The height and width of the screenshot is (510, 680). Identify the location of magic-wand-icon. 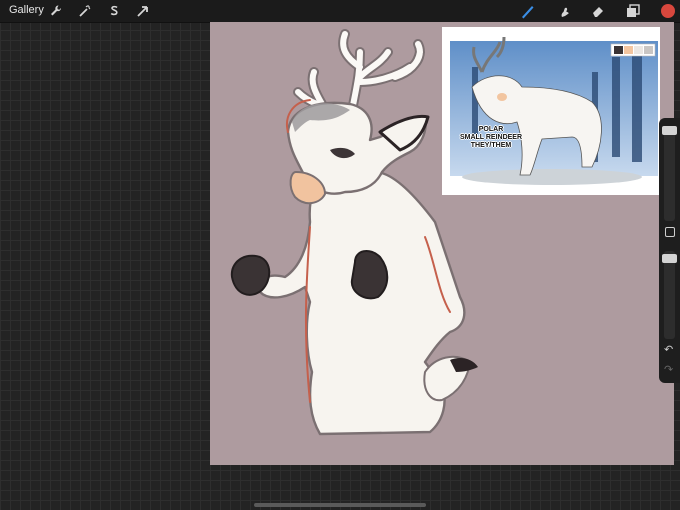
(85, 11).